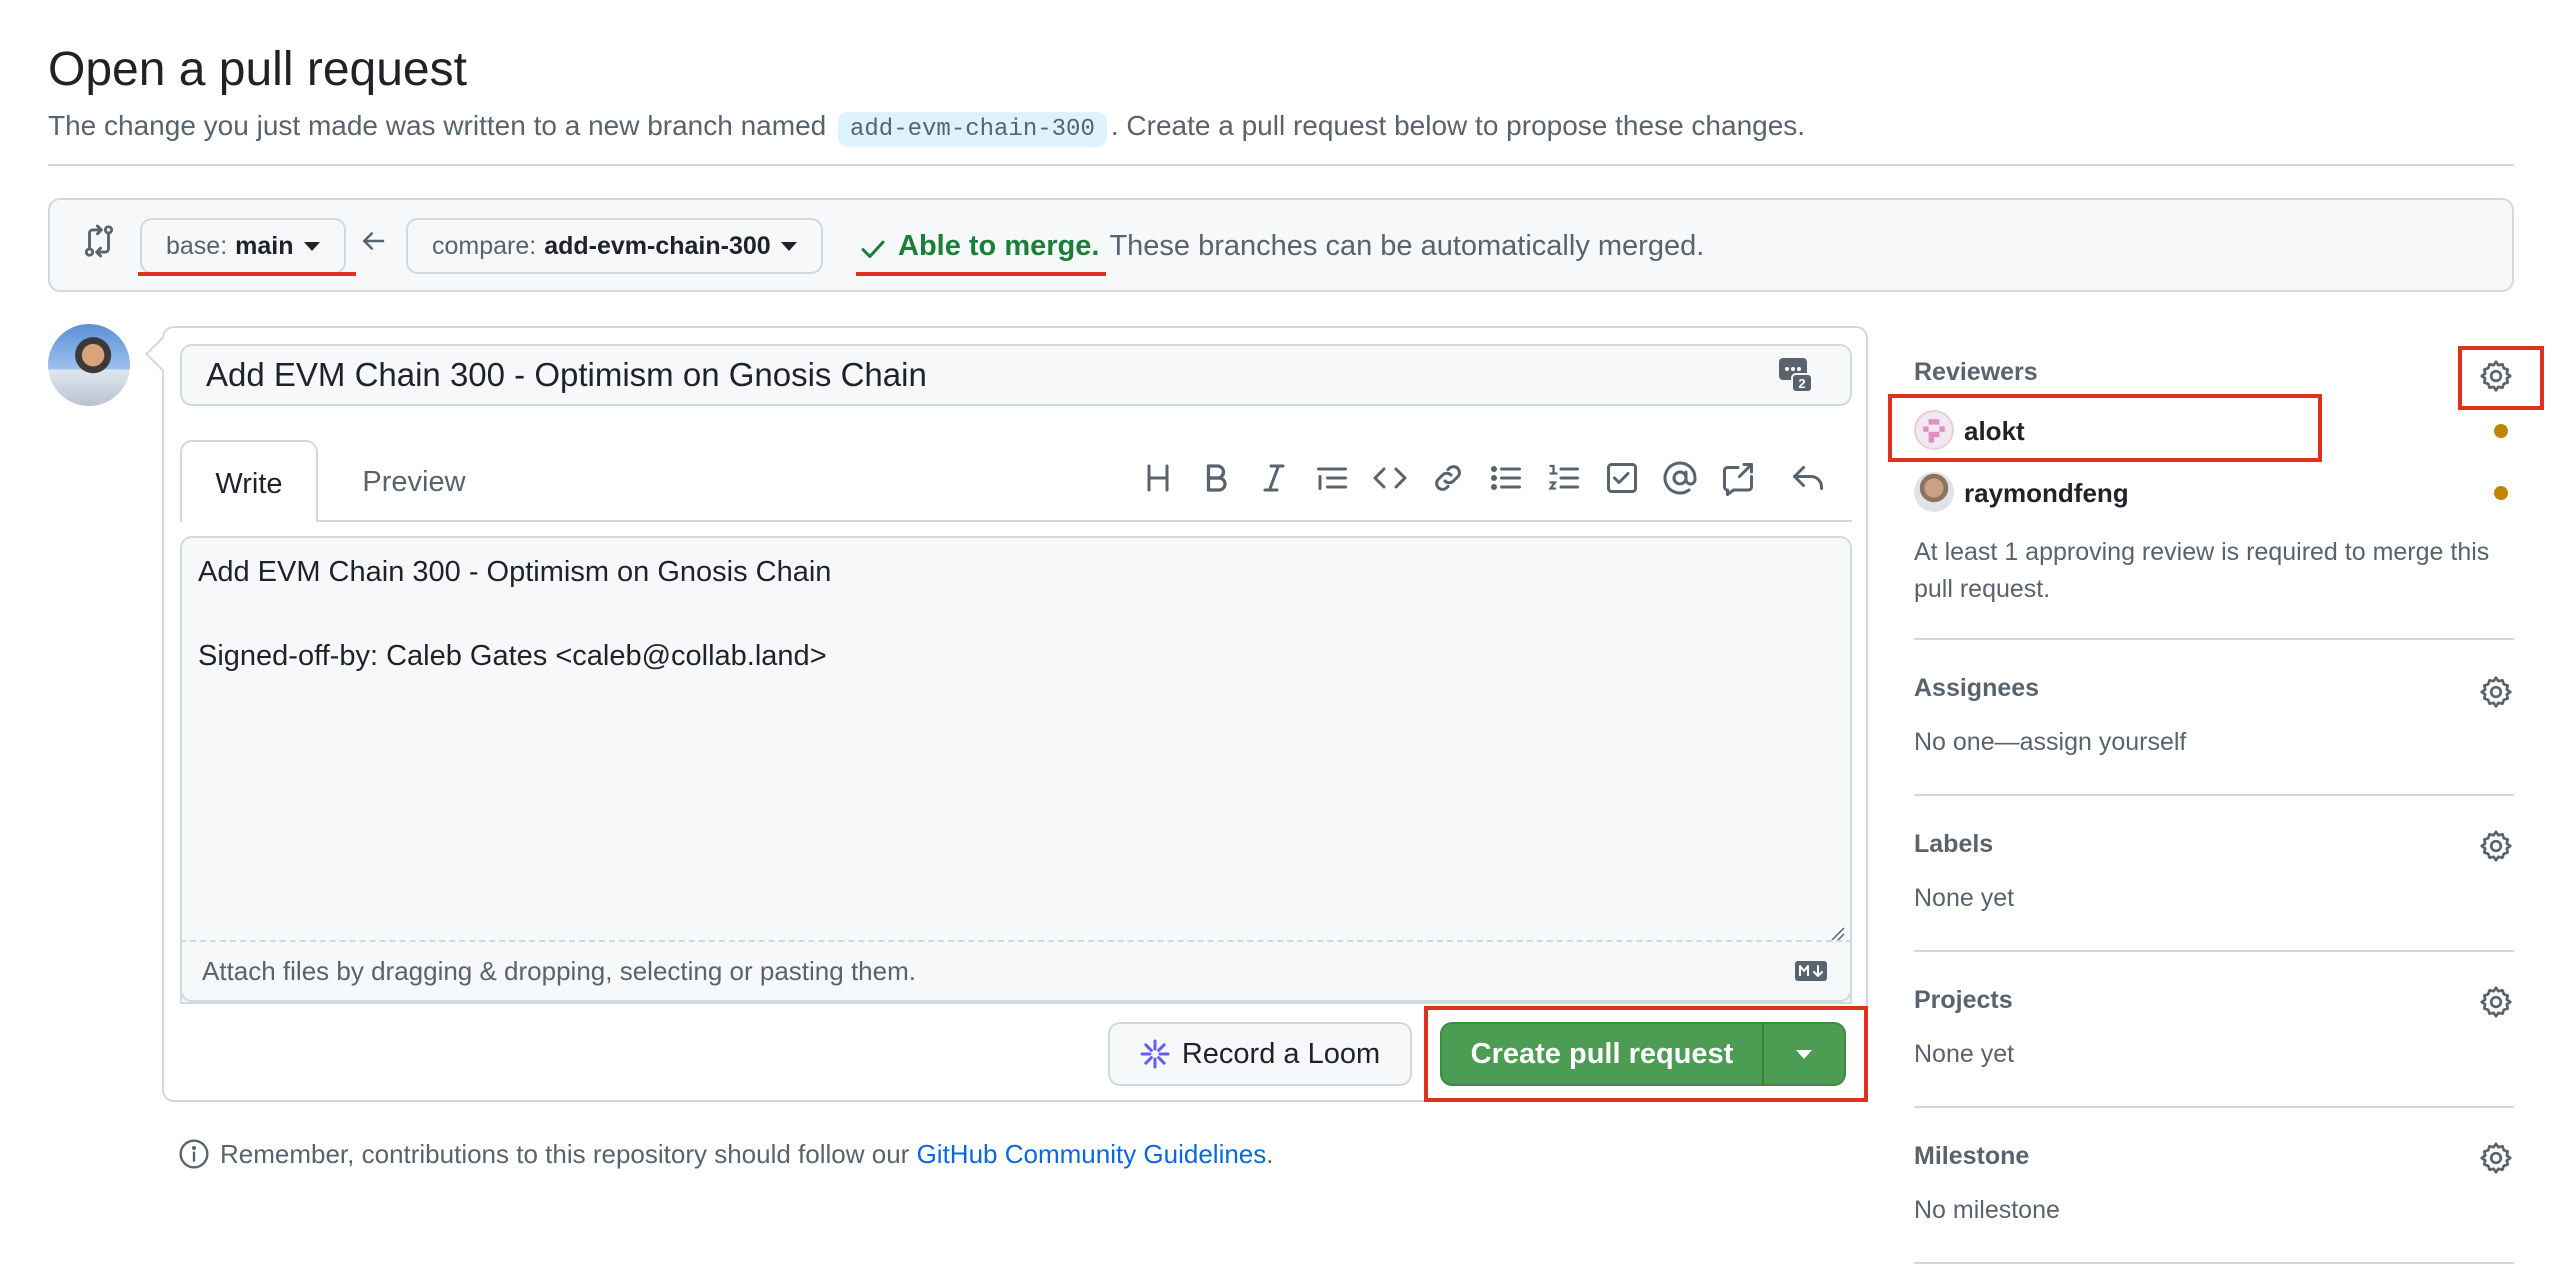 The image size is (2568, 1264). What do you see at coordinates (2496, 1002) in the screenshot?
I see `projects-gear-icon` at bounding box center [2496, 1002].